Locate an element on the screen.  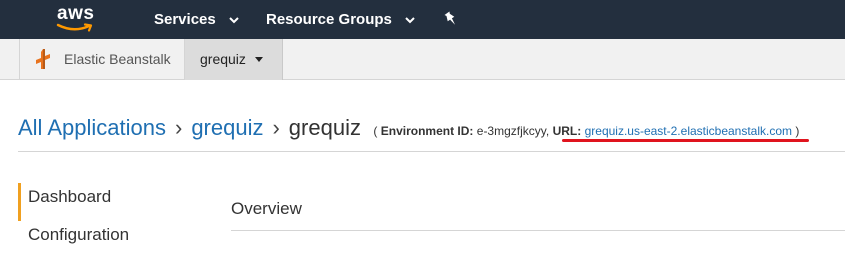
services-menu: Services is located at coordinates (196, 19).